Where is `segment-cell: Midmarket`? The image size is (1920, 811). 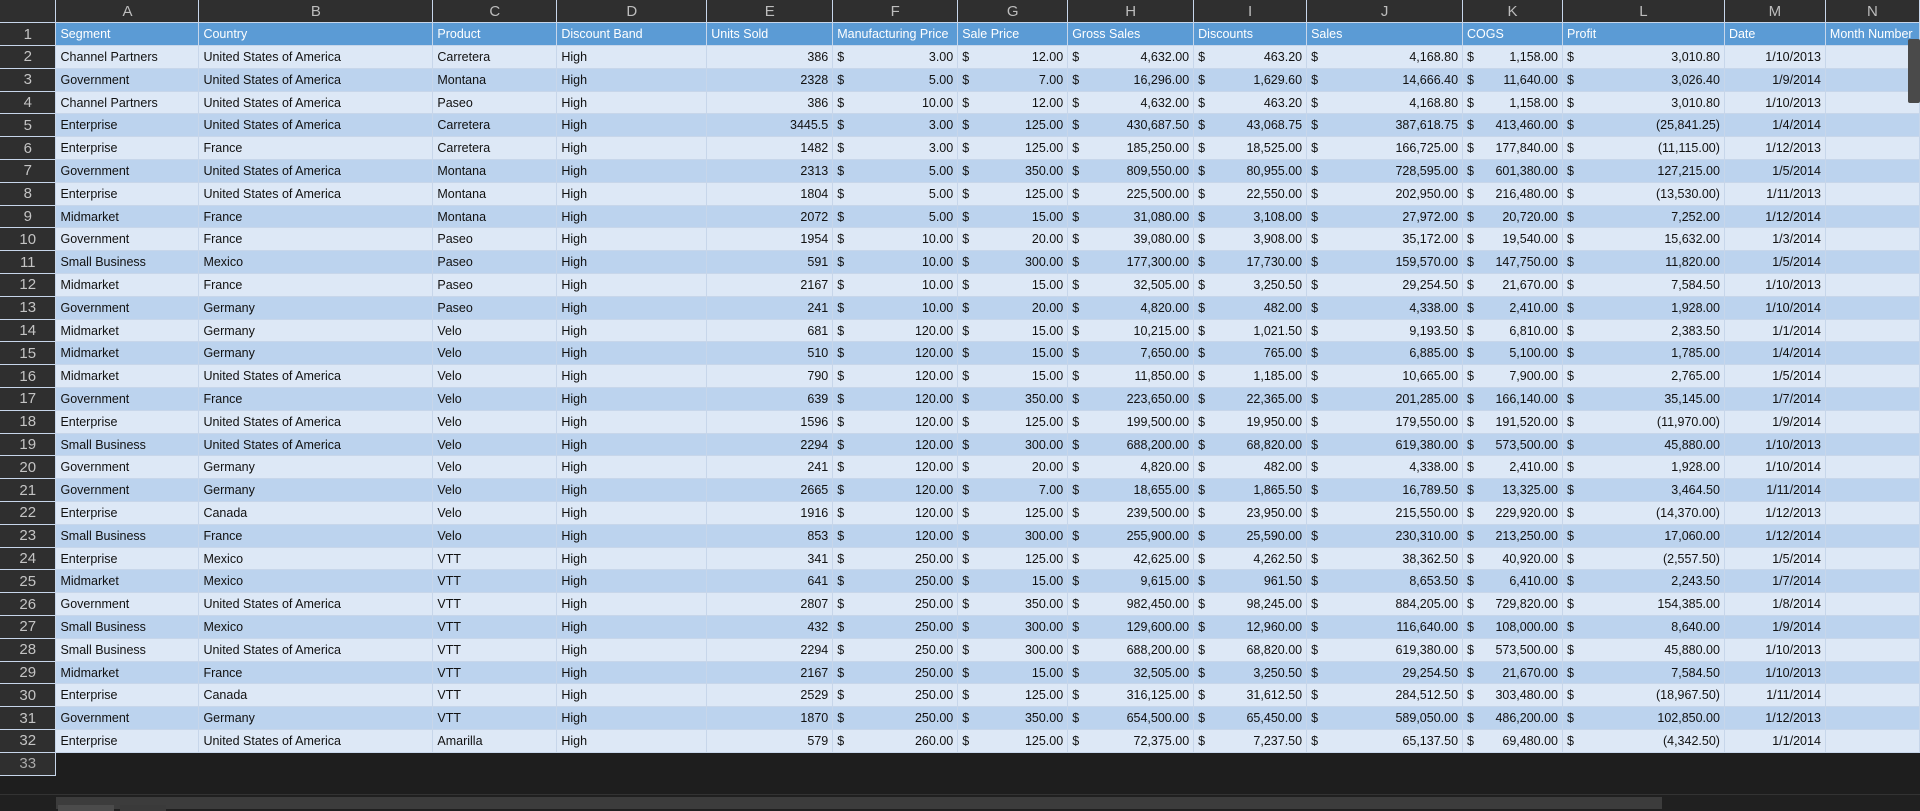 segment-cell: Midmarket is located at coordinates (127, 217).